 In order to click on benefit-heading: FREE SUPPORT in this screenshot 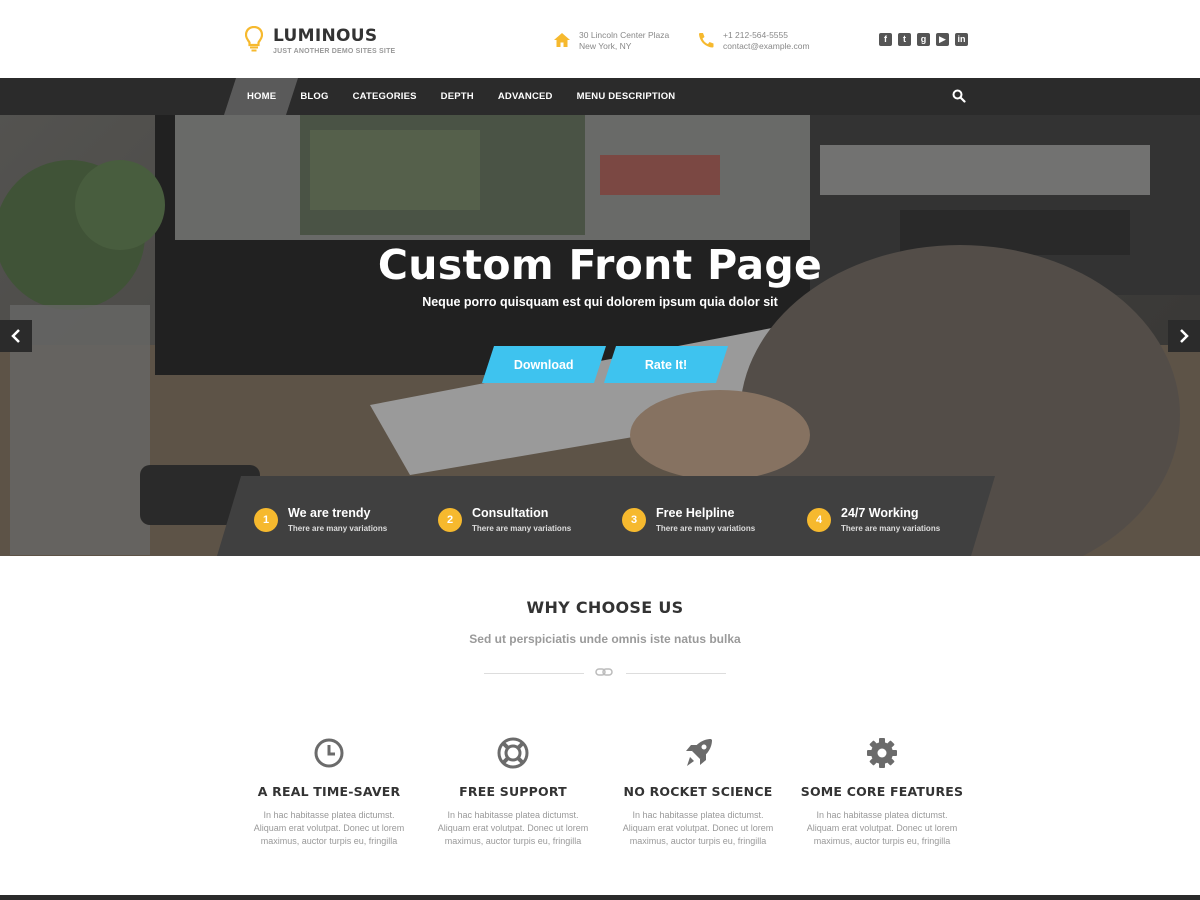, I will do `click(513, 791)`.